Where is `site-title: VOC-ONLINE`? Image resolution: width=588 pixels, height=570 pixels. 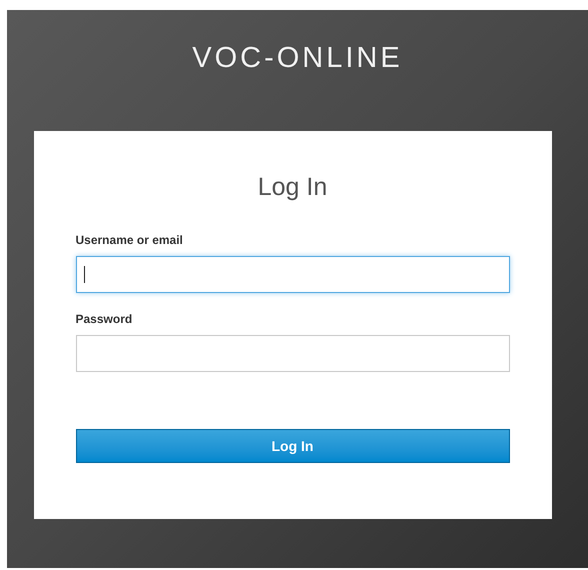 site-title: VOC-ONLINE is located at coordinates (297, 58).